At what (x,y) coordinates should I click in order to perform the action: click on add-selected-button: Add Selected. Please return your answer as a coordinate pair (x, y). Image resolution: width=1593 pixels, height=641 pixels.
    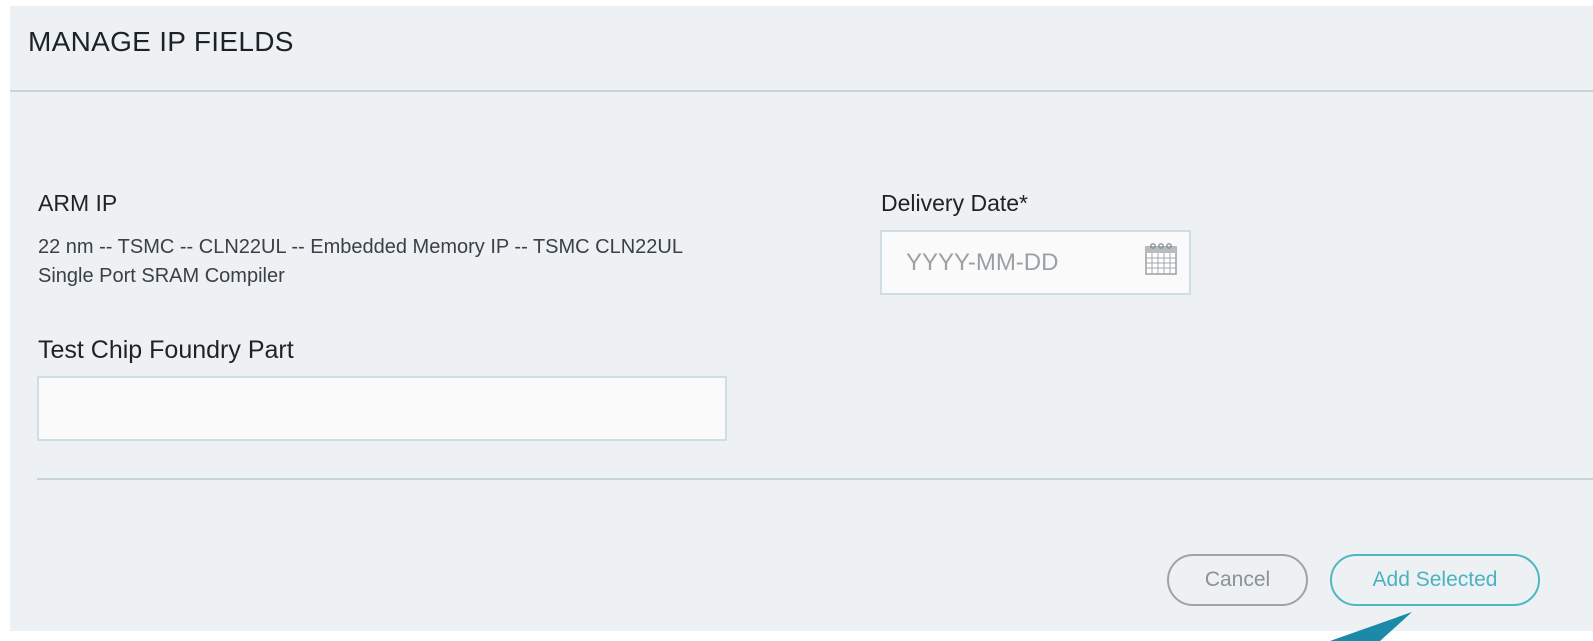
    Looking at the image, I should click on (1435, 580).